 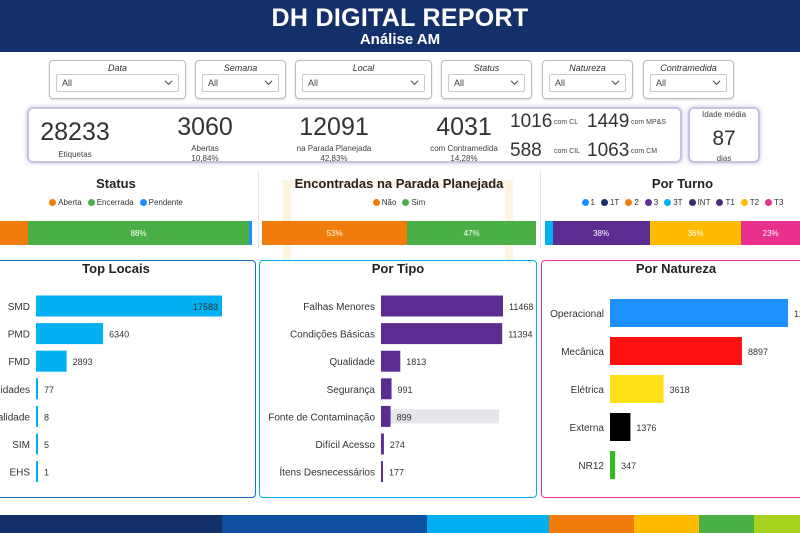 I want to click on kpi-mps-value: 1449, so click(x=608, y=121).